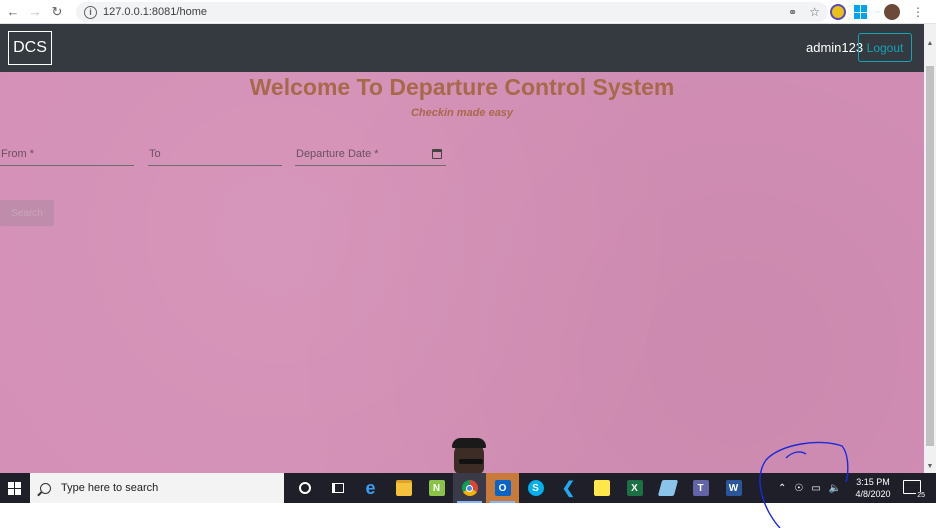 This screenshot has width=936, height=528. Describe the element at coordinates (337, 488) in the screenshot. I see `task-view-icon` at that location.